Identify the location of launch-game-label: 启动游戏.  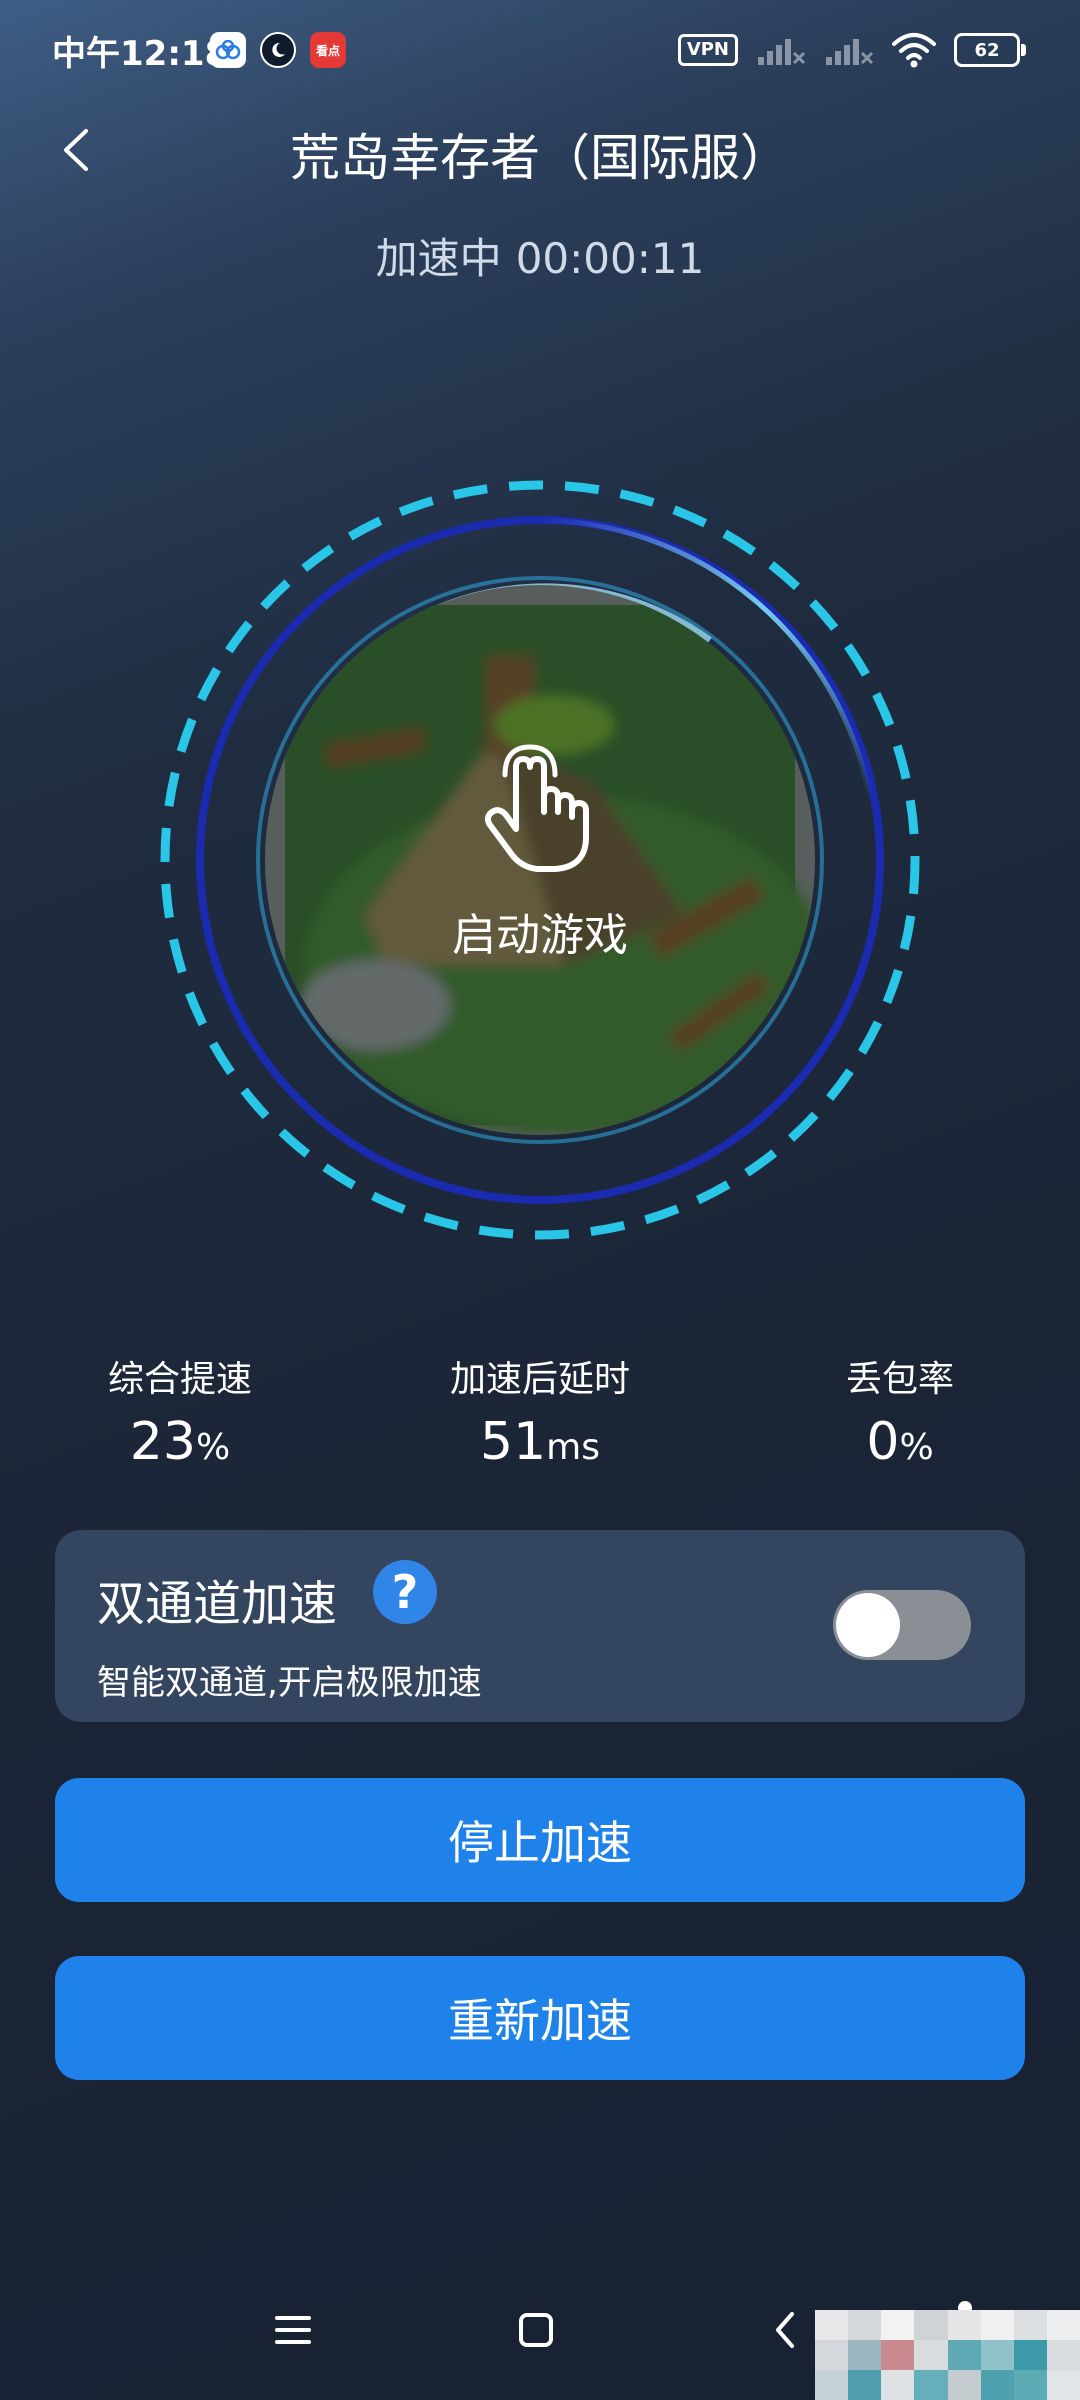
(540, 935).